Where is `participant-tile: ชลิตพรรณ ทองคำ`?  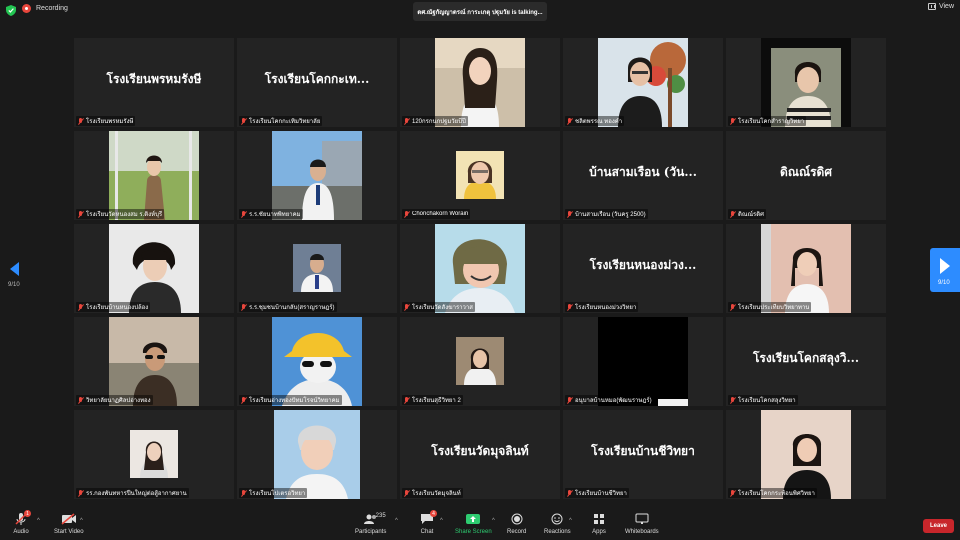 participant-tile: ชลิตพรรณ ทองคำ is located at coordinates (643, 82).